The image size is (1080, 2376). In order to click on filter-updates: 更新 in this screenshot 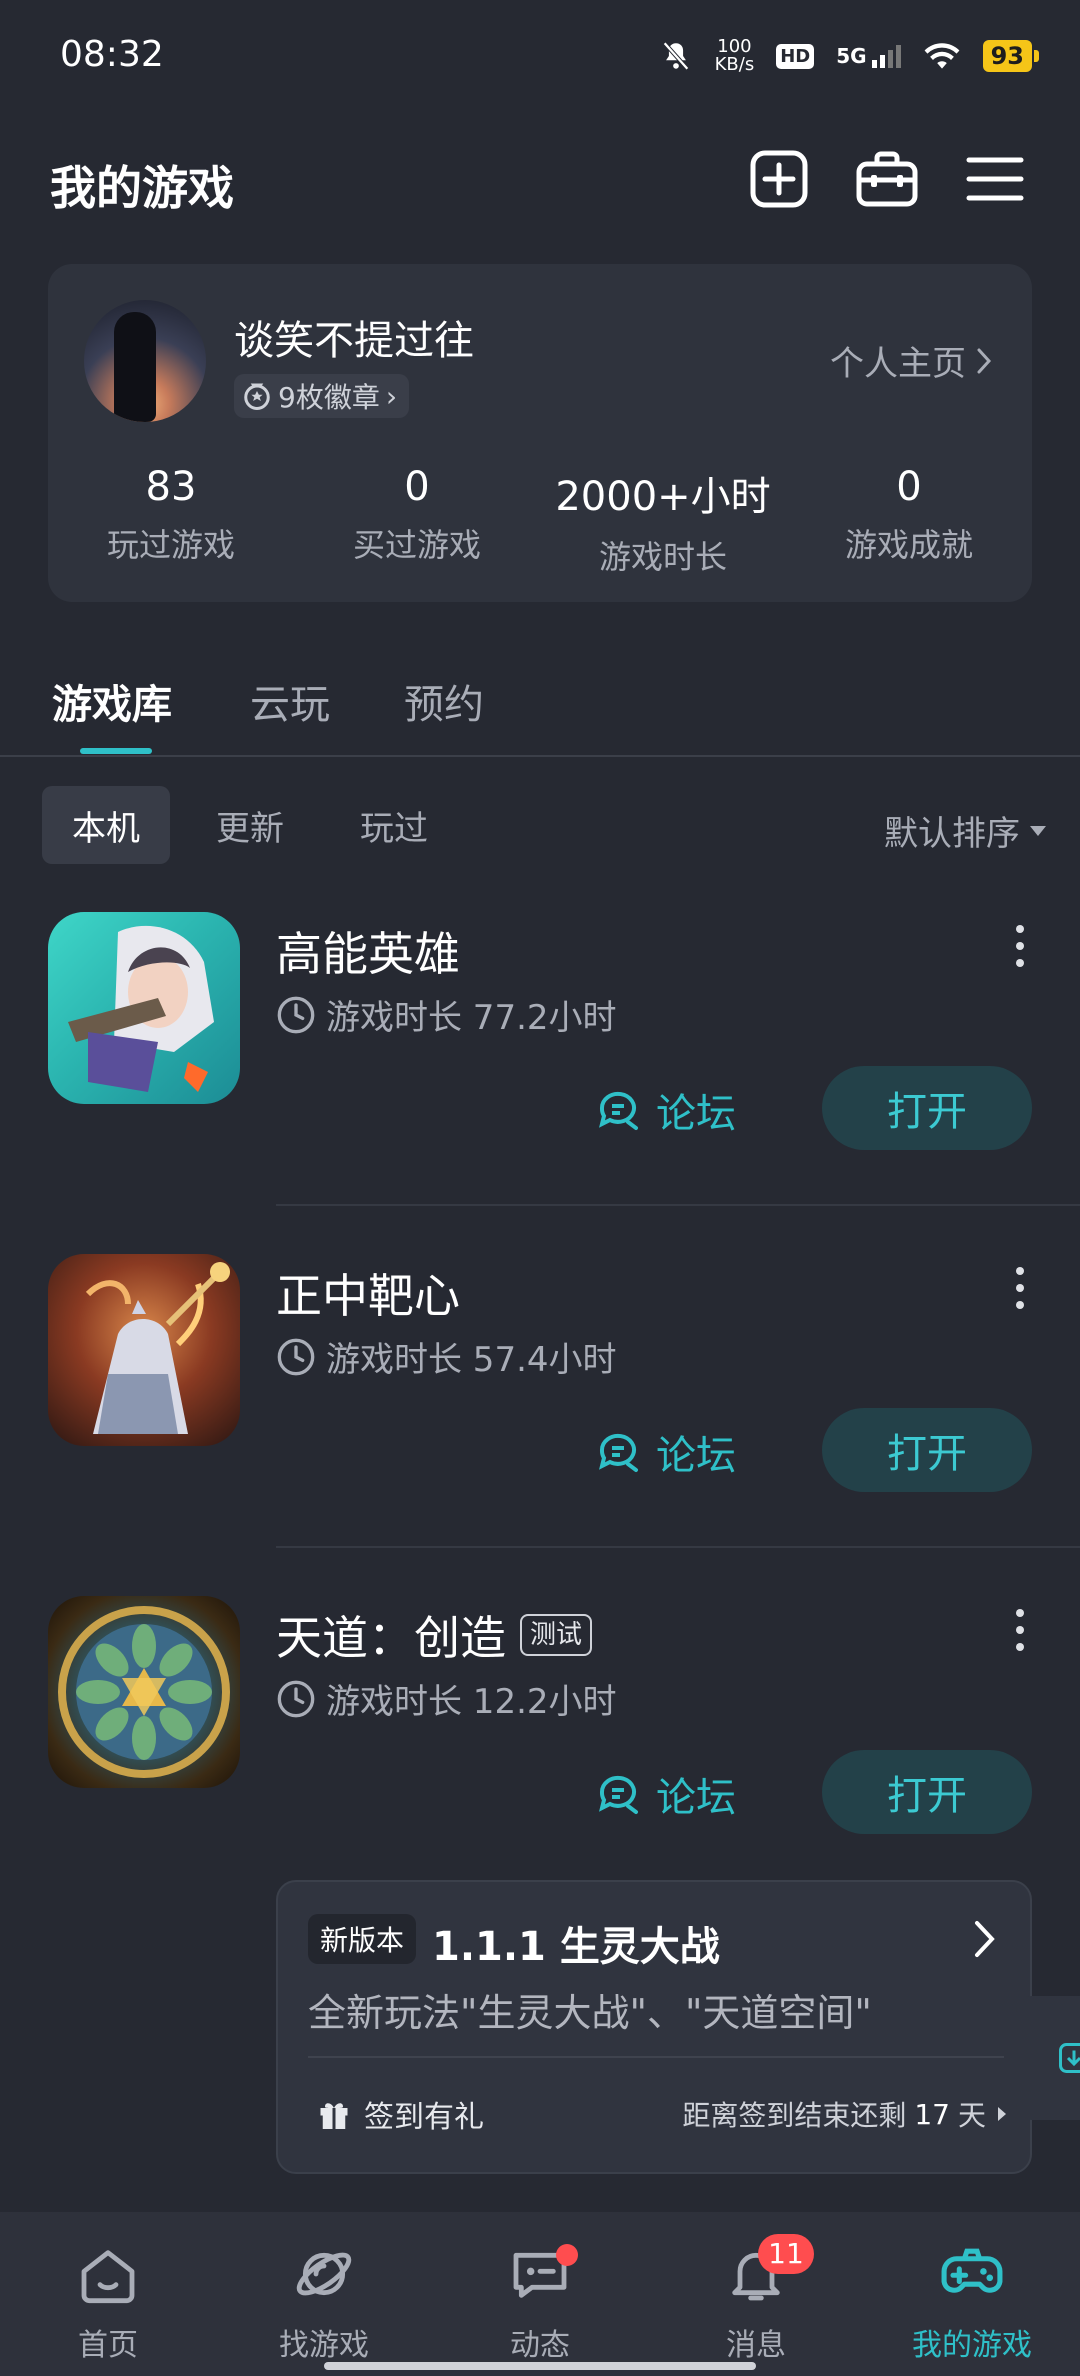, I will do `click(250, 825)`.